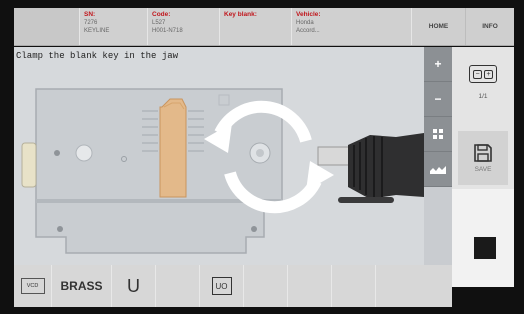 This screenshot has height=314, width=524. Describe the element at coordinates (438, 64) in the screenshot. I see `zoom-in-button: +` at that location.